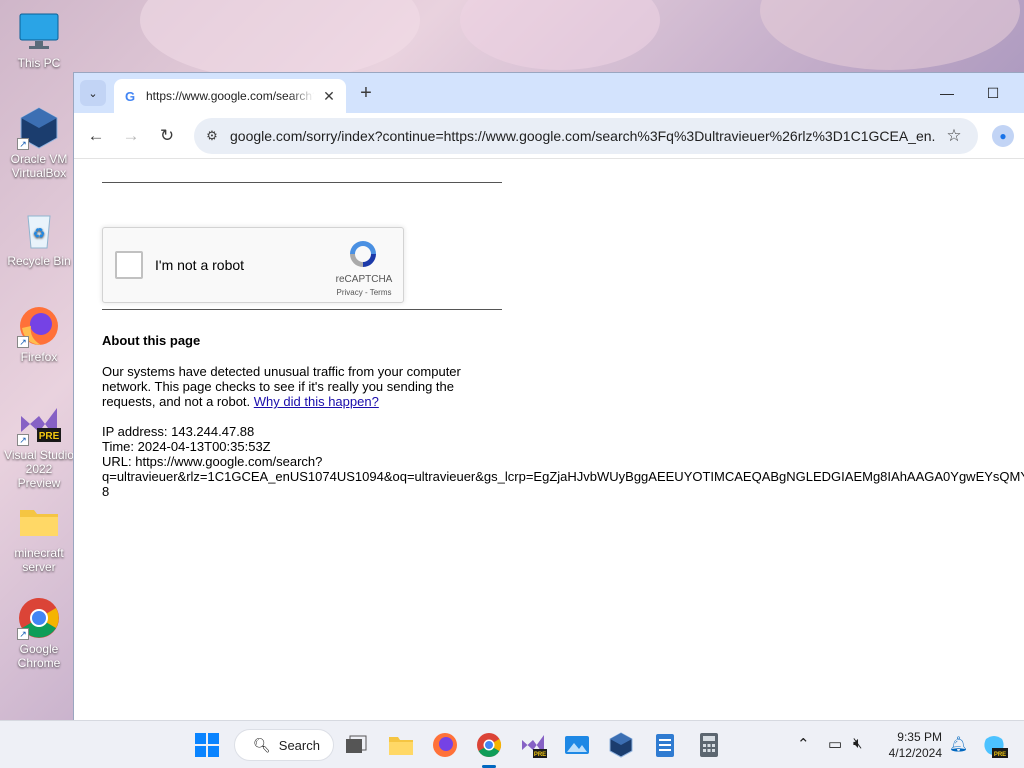 This screenshot has width=1024, height=768. I want to click on chrome-icon, so click(489, 745).